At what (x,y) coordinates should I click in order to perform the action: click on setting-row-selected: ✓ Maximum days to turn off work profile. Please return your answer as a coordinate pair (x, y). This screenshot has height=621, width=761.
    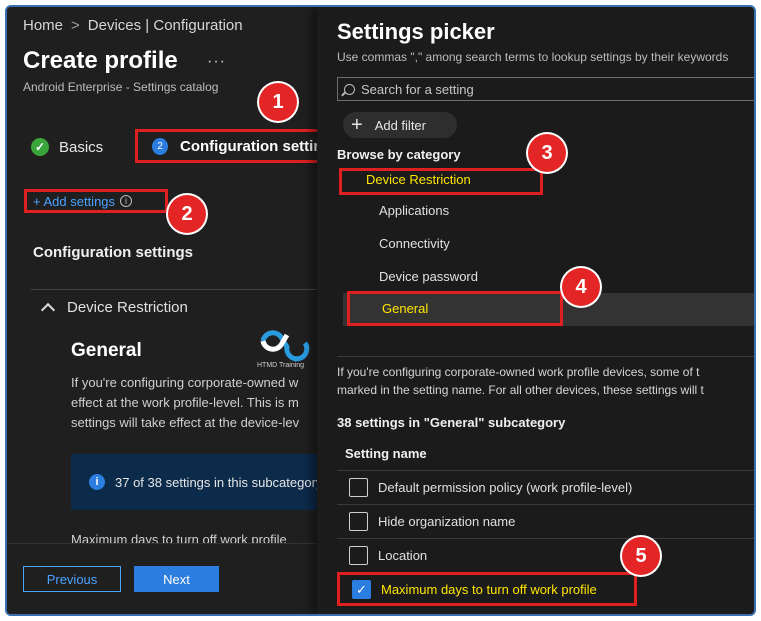
    Looking at the image, I should click on (487, 589).